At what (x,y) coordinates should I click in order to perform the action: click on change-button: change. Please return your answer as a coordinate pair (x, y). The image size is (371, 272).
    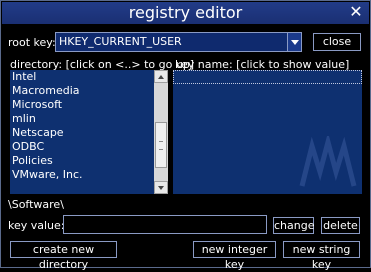
    Looking at the image, I should click on (293, 225).